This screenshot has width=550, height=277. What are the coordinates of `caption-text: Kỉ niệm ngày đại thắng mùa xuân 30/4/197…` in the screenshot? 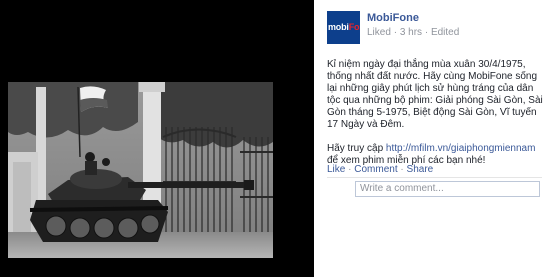 It's located at (435, 94).